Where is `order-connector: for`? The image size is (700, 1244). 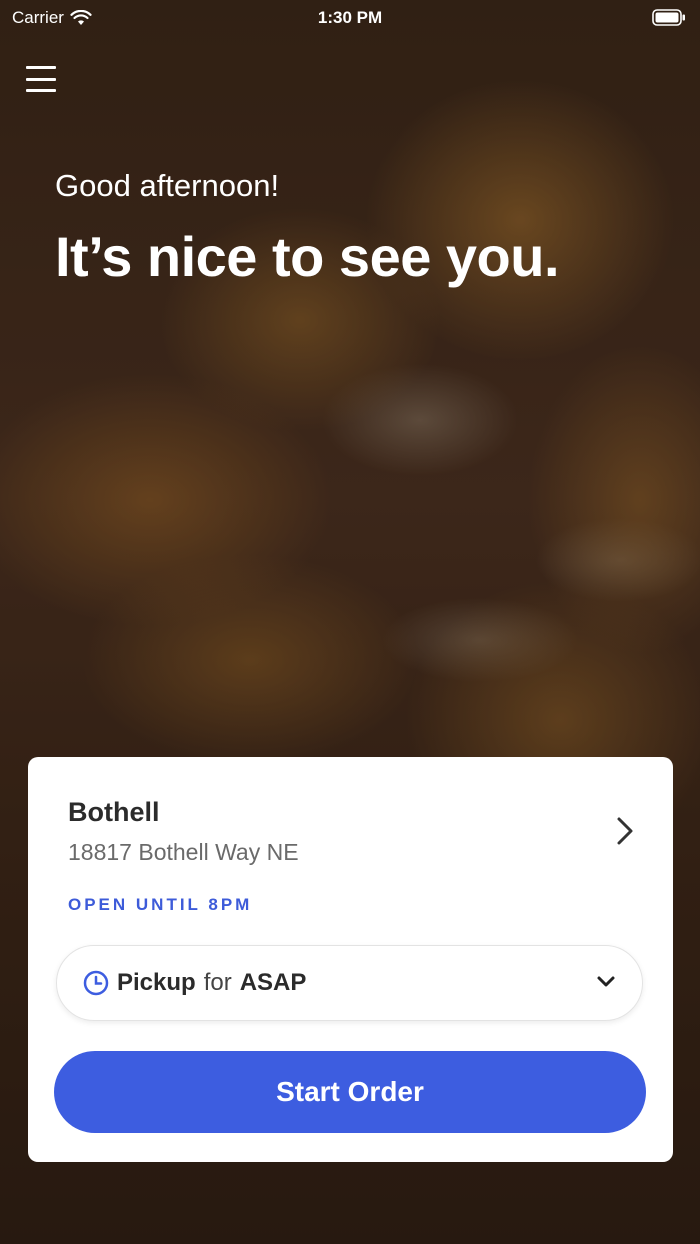
order-connector: for is located at coordinates (217, 982).